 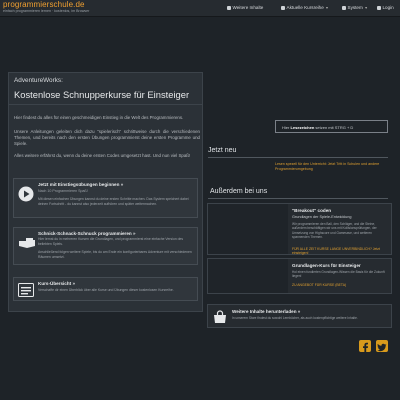 What do you see at coordinates (379, 7) in the screenshot?
I see `user-icon` at bounding box center [379, 7].